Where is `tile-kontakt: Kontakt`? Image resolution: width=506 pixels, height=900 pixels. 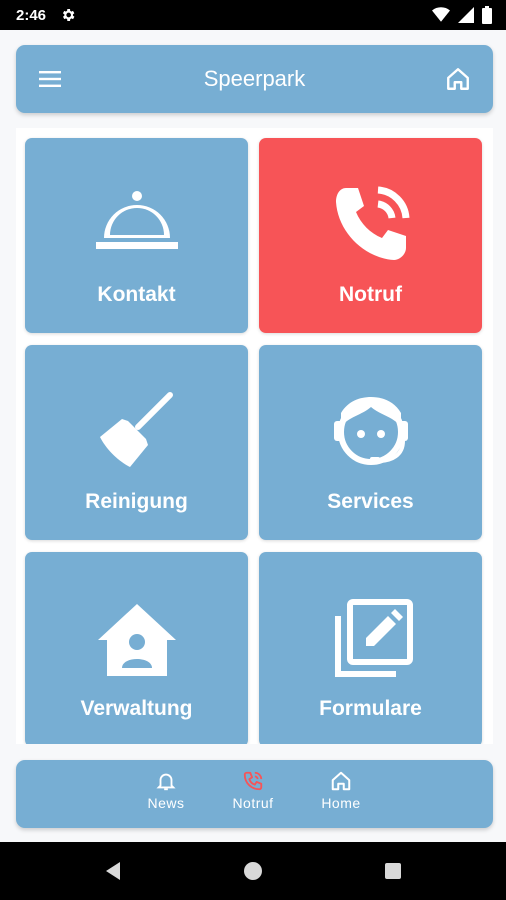
tile-kontakt: Kontakt is located at coordinates (136, 235).